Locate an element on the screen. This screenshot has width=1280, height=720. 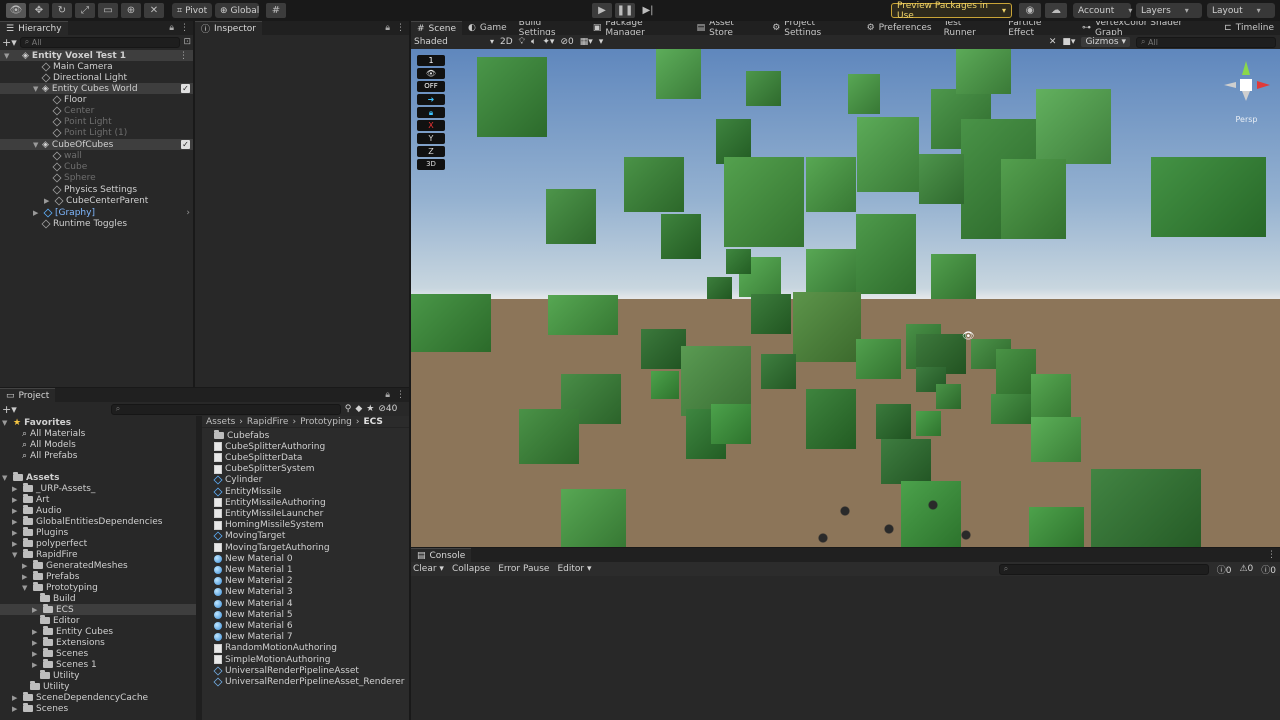
view-3d-button: 3D is located at coordinates (431, 164).